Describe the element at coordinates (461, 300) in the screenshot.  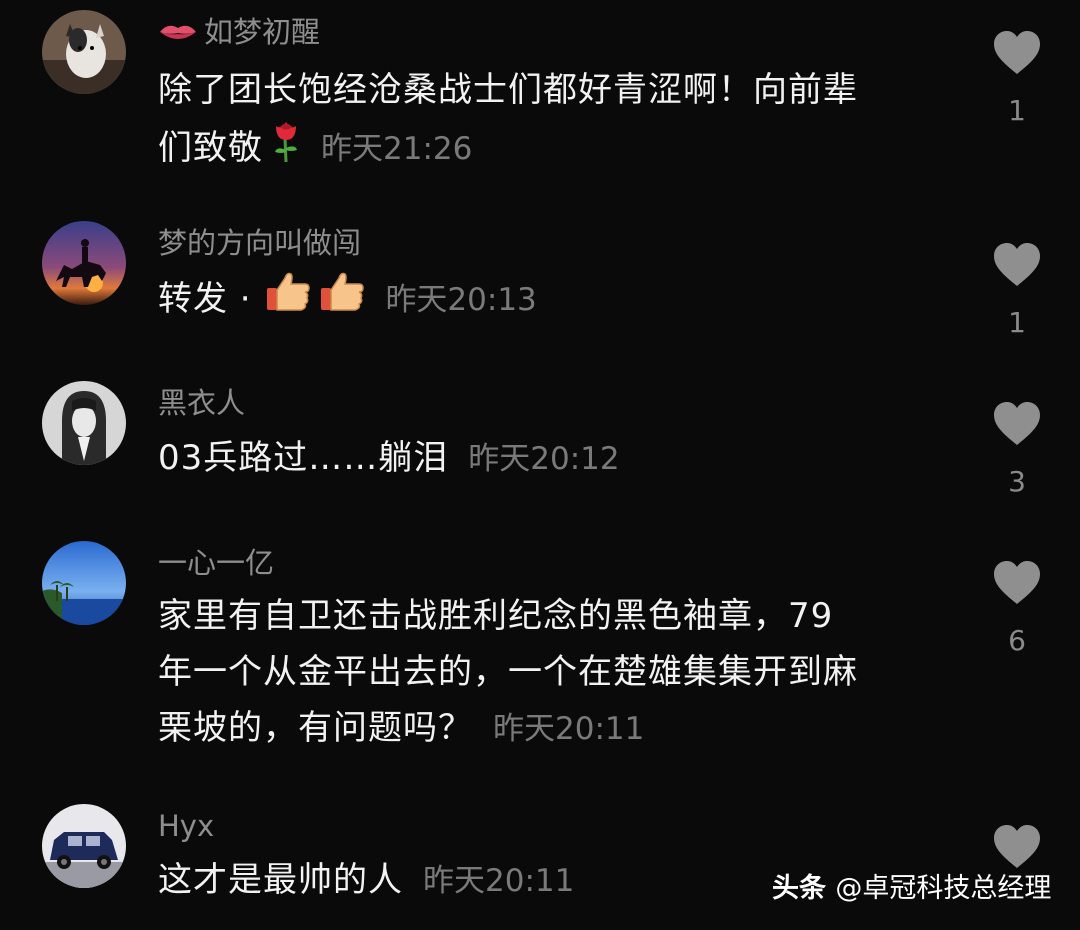
I see `comment-time: 昨天20:13` at that location.